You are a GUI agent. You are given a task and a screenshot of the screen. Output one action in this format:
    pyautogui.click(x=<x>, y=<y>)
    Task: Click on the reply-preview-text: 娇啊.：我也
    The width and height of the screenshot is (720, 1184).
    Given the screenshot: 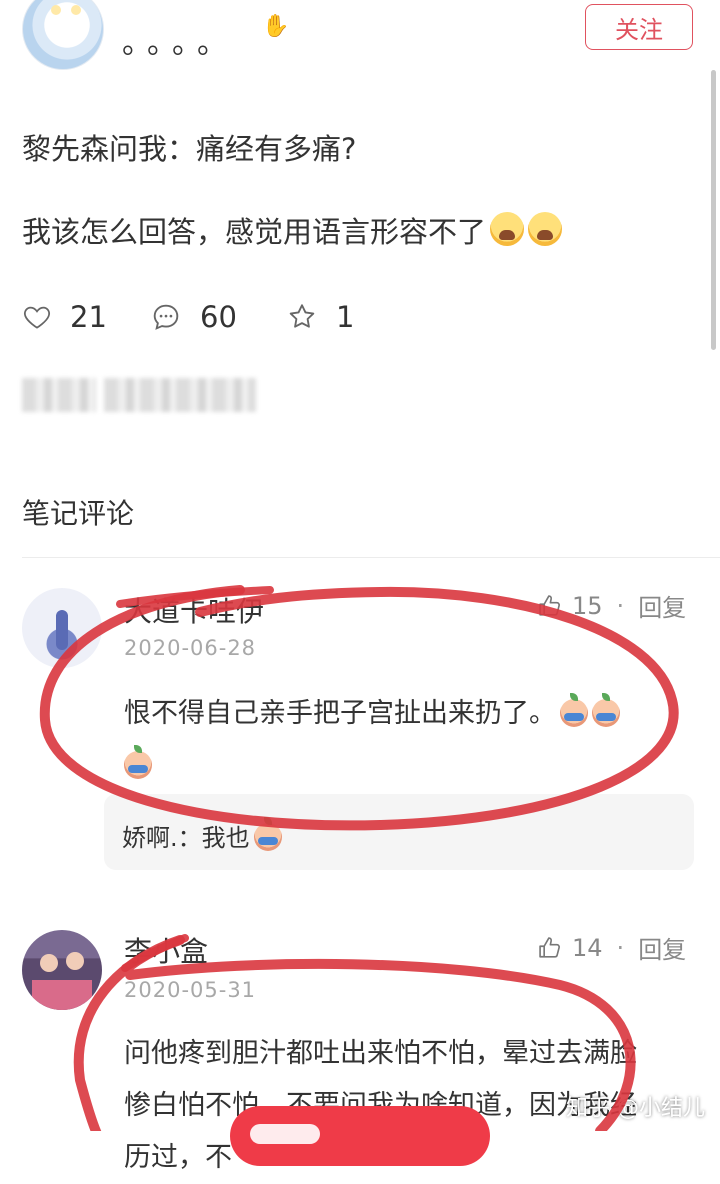 What is the action you would take?
    pyautogui.click(x=186, y=838)
    